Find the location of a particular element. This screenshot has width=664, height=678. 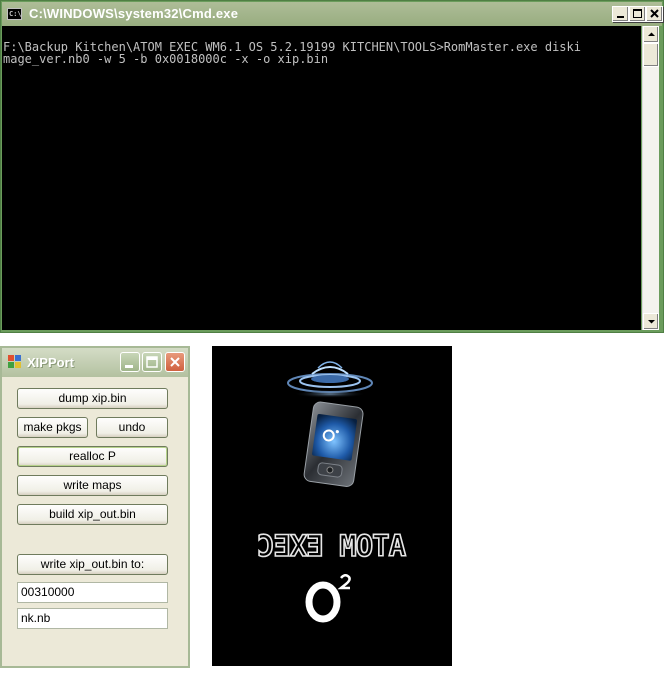

arrow-down-icon is located at coordinates (651, 322).